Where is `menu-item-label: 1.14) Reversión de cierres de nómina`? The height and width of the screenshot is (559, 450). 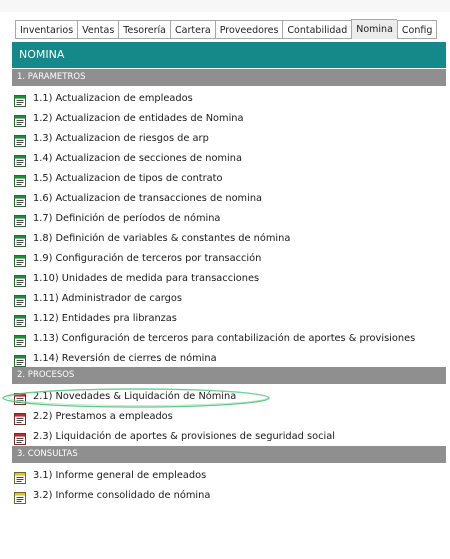
menu-item-label: 1.14) Reversión de cierres de nómina is located at coordinates (125, 358).